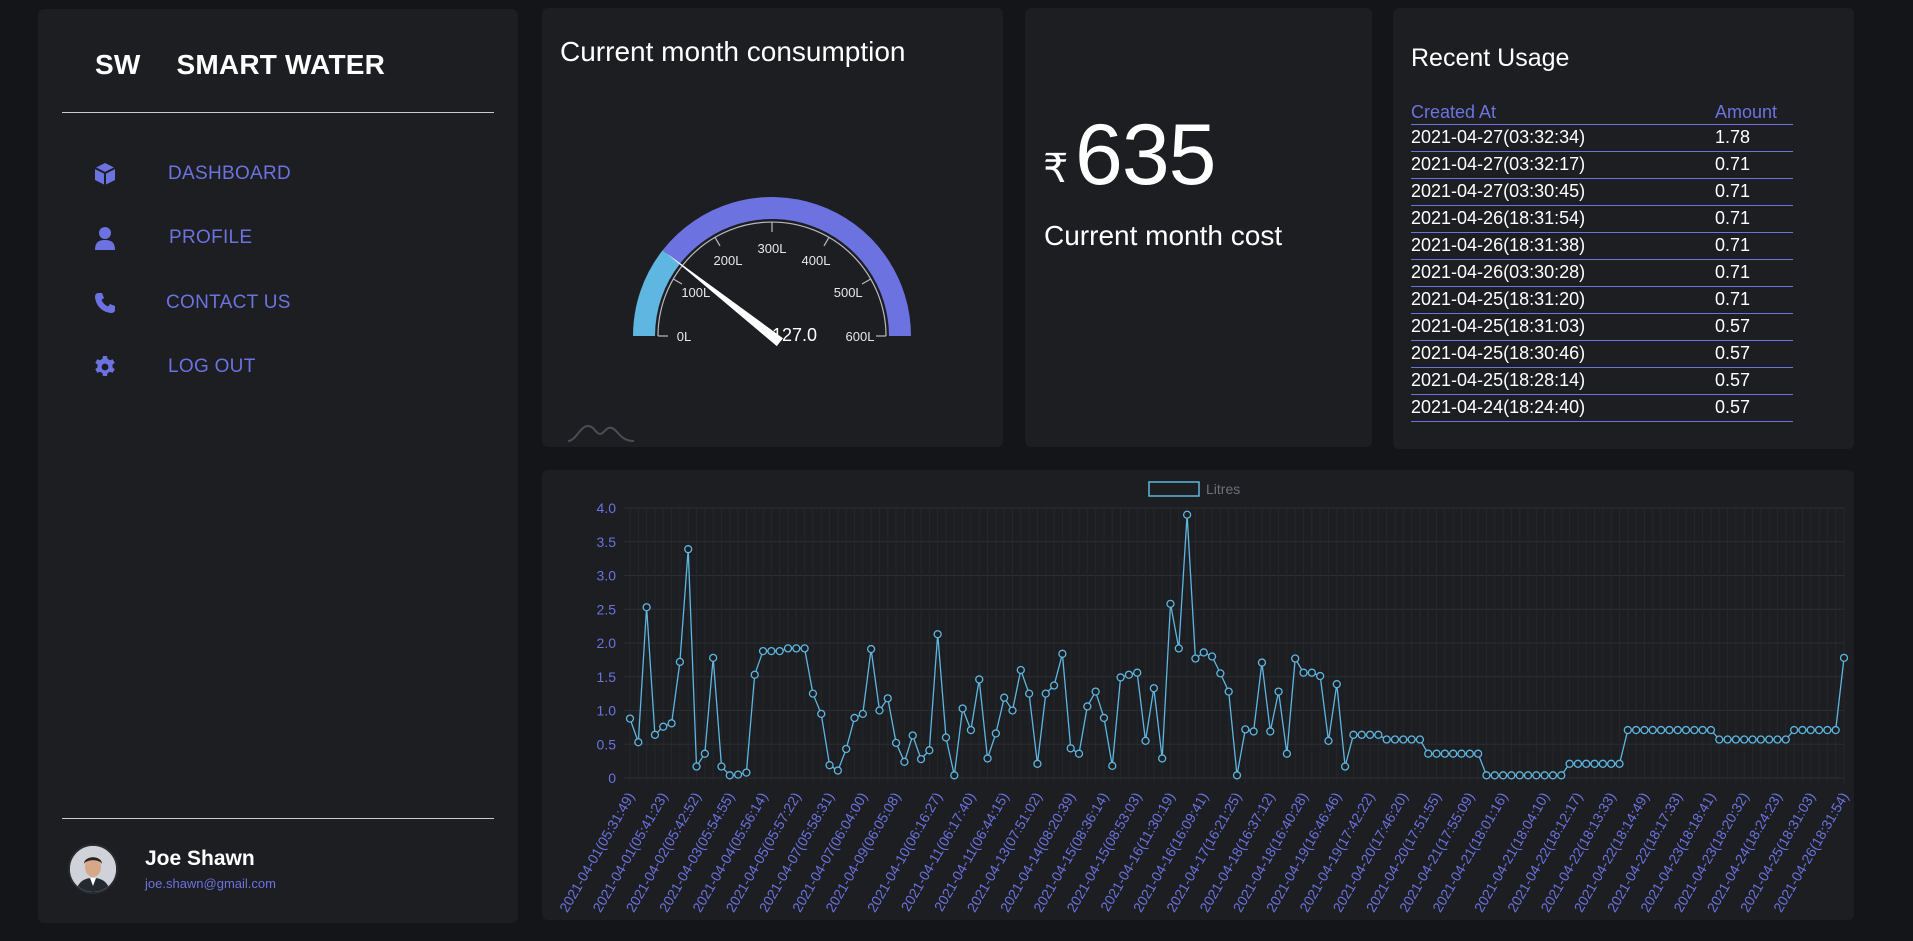  Describe the element at coordinates (848, 292) in the screenshot. I see `gauge-tick-label: 500L` at that location.